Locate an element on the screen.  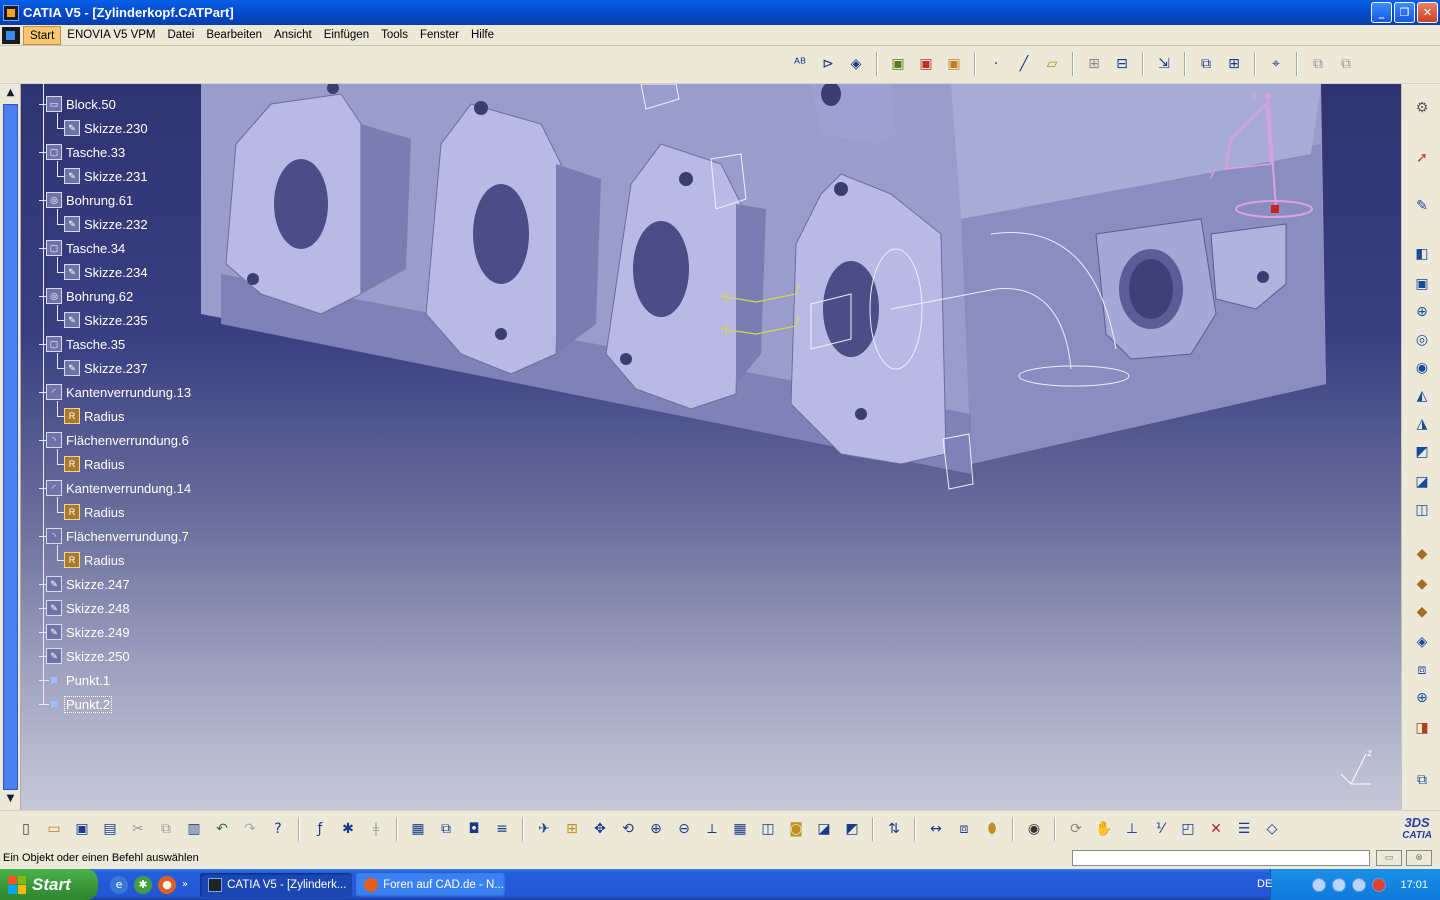
copy-icon: ⧉ is located at coordinates (166, 829).